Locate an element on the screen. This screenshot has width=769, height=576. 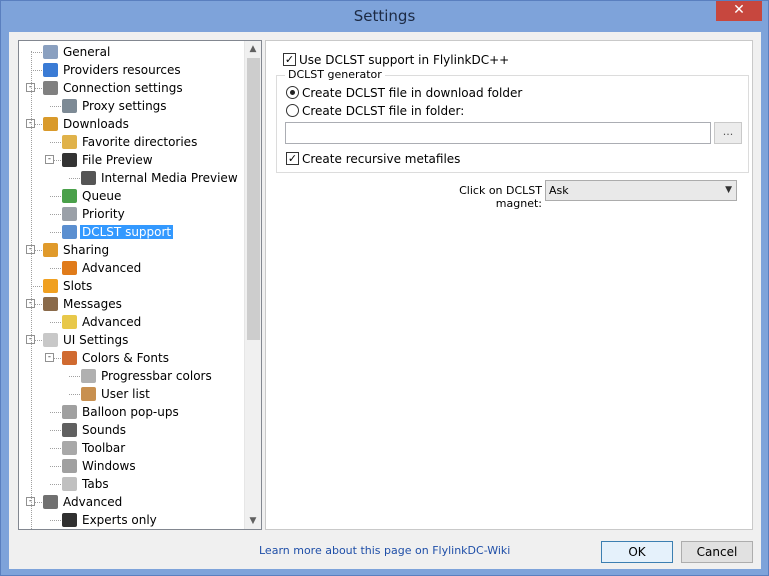
favorite-dirs-icon is located at coordinates (69, 142).